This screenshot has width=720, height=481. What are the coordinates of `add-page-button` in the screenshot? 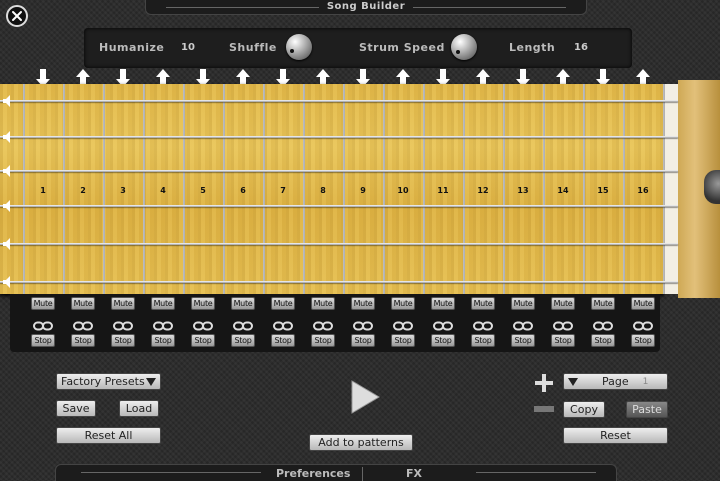 It's located at (544, 383).